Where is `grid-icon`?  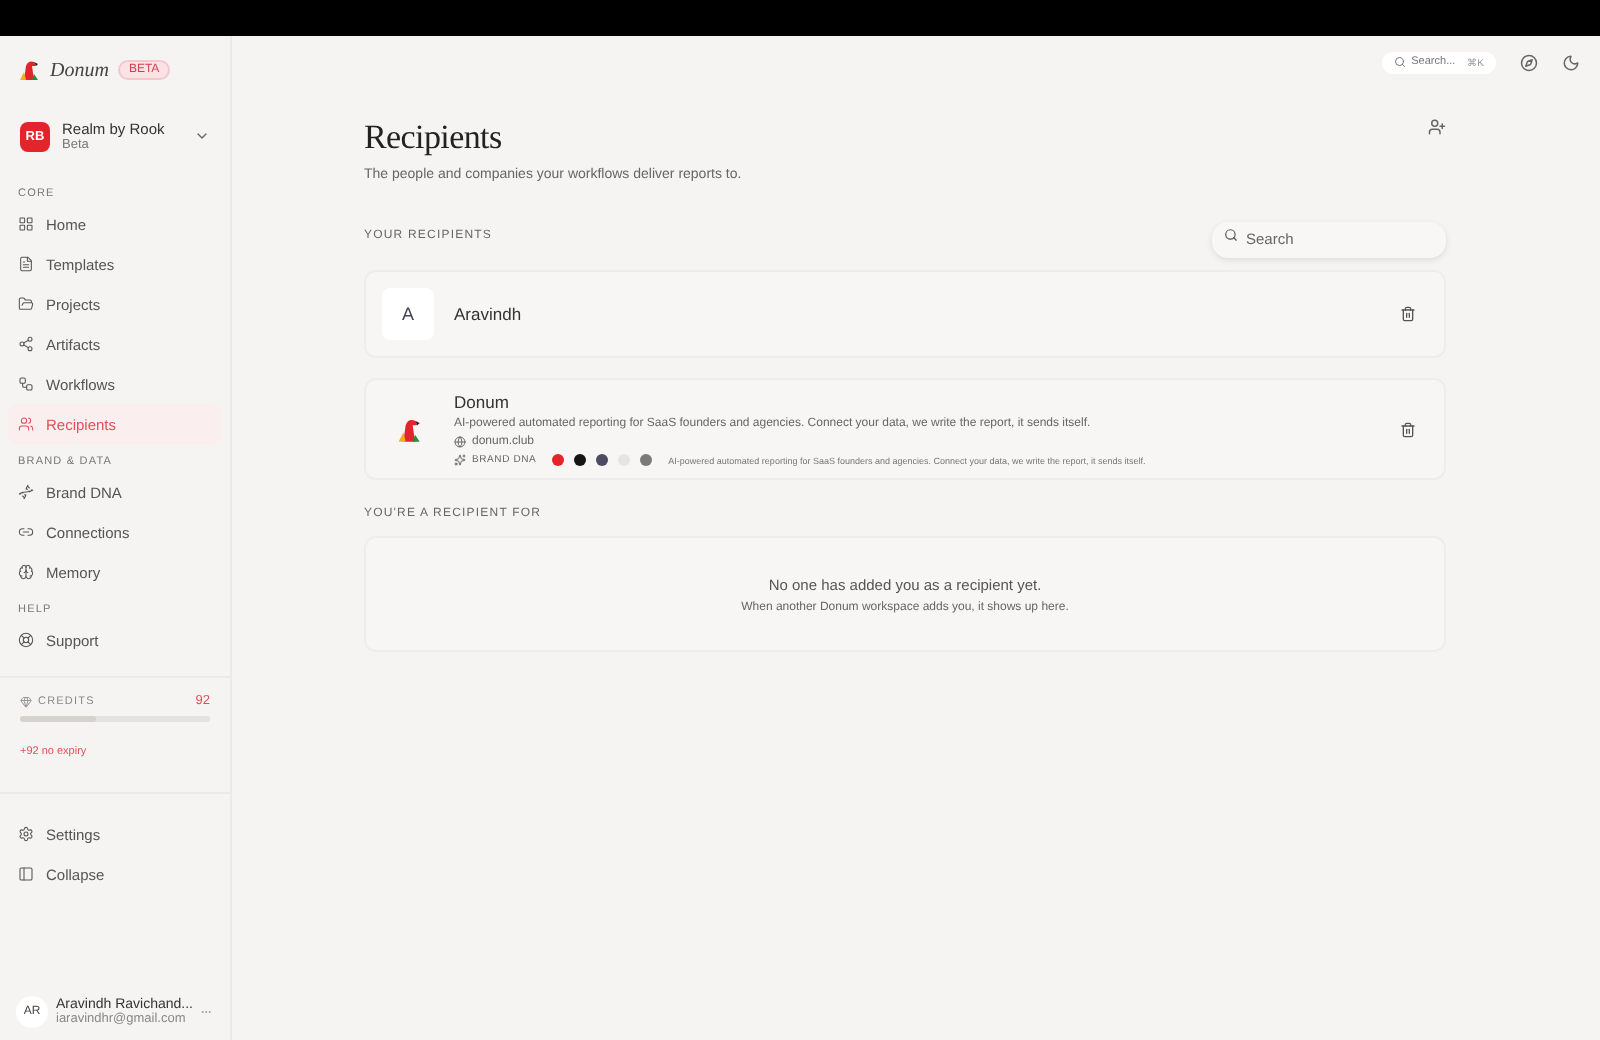
grid-icon is located at coordinates (26, 224).